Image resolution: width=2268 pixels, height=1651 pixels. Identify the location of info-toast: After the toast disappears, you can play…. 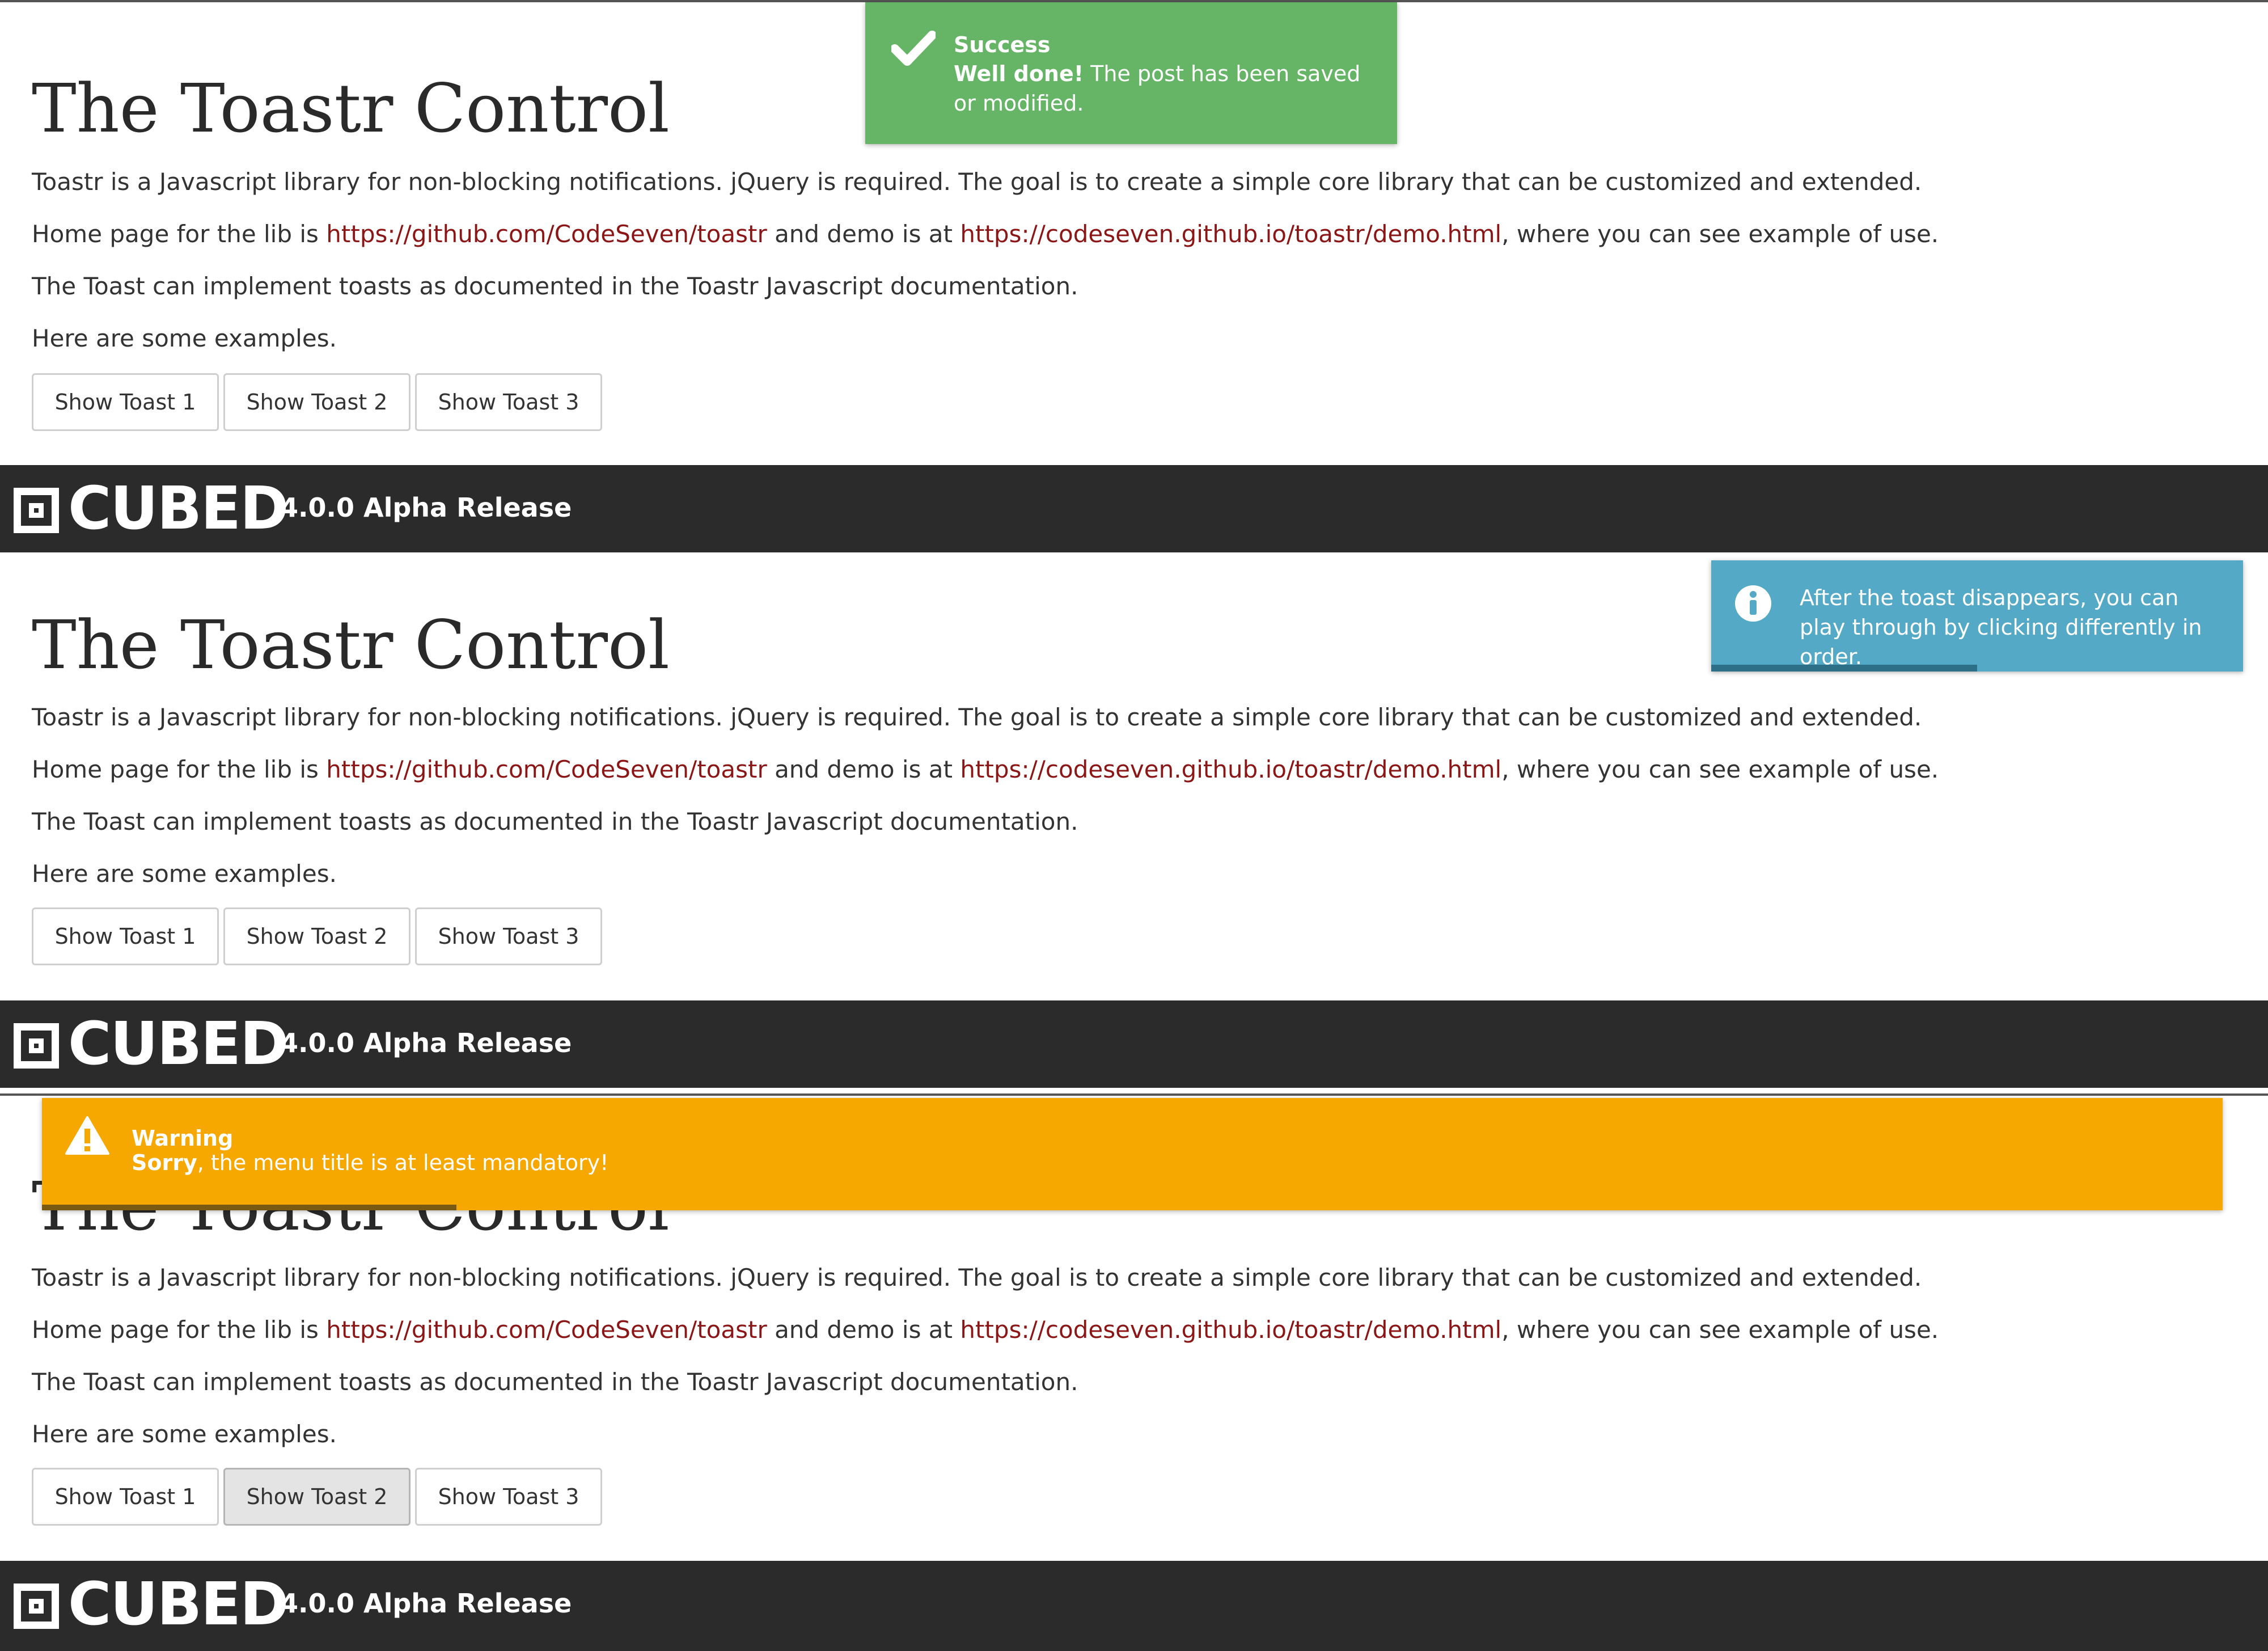
(1977, 616).